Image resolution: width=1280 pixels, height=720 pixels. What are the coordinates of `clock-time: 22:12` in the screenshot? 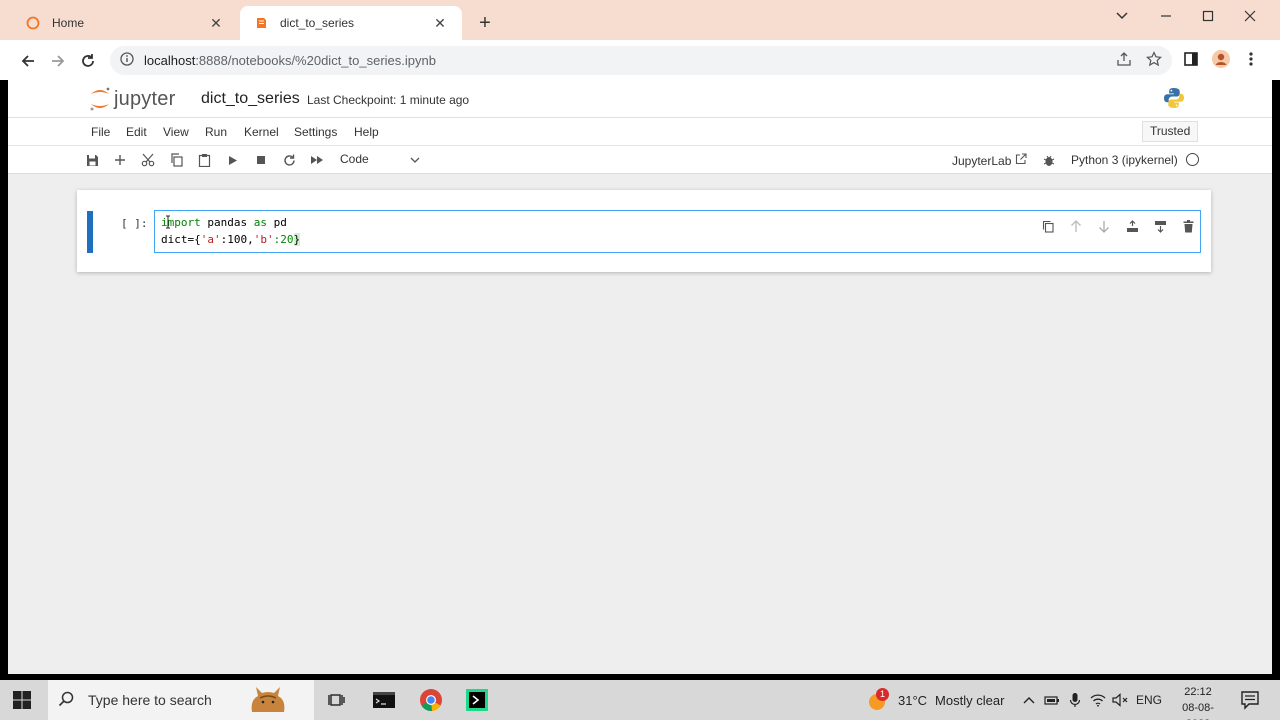 It's located at (1198, 692).